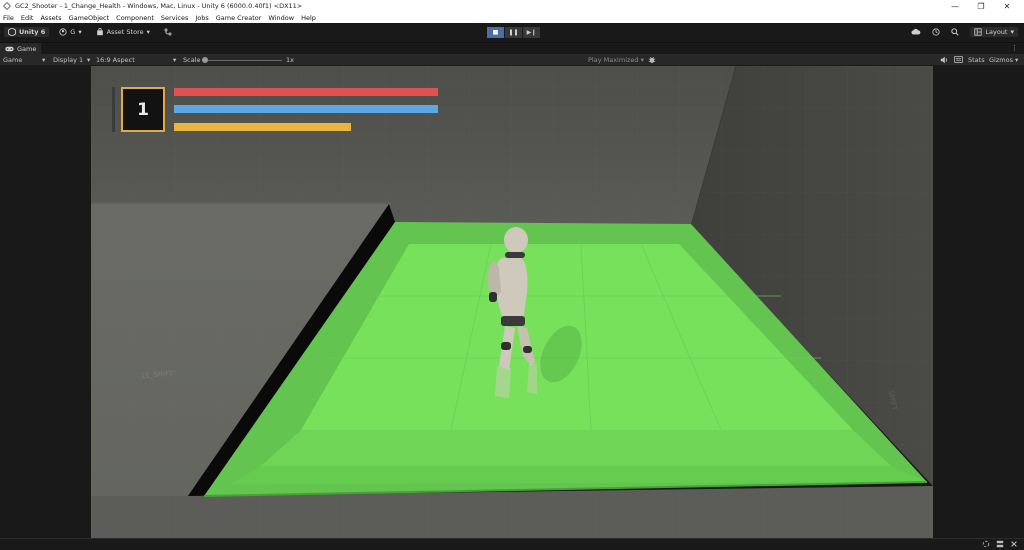 Image resolution: width=1024 pixels, height=550 pixels. What do you see at coordinates (73, 32) in the screenshot?
I see `account-label: G` at bounding box center [73, 32].